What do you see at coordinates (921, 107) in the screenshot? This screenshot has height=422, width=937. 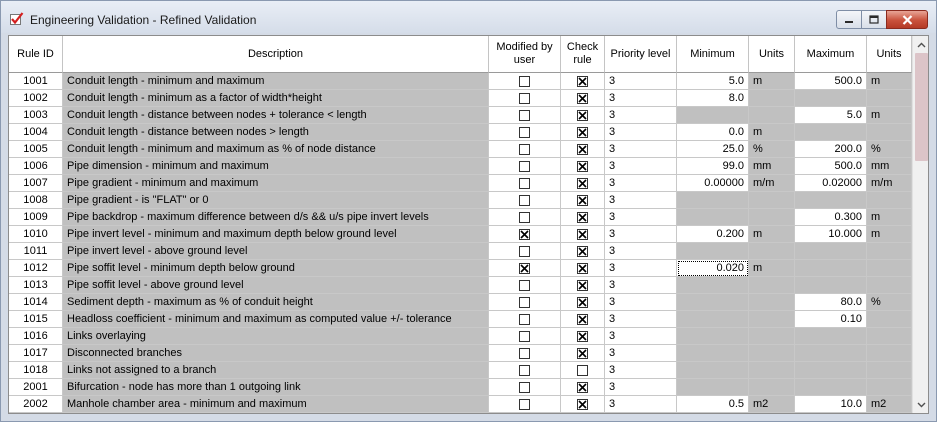 I see `scroll-thumb` at bounding box center [921, 107].